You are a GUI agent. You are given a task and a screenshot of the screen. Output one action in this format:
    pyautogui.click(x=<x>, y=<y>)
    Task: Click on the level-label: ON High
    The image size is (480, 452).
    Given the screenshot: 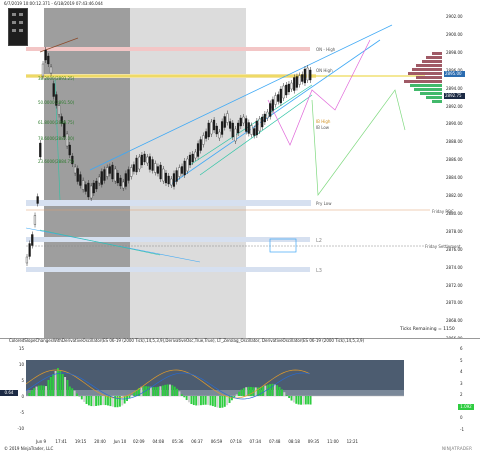 What is the action you would take?
    pyautogui.click(x=324, y=70)
    